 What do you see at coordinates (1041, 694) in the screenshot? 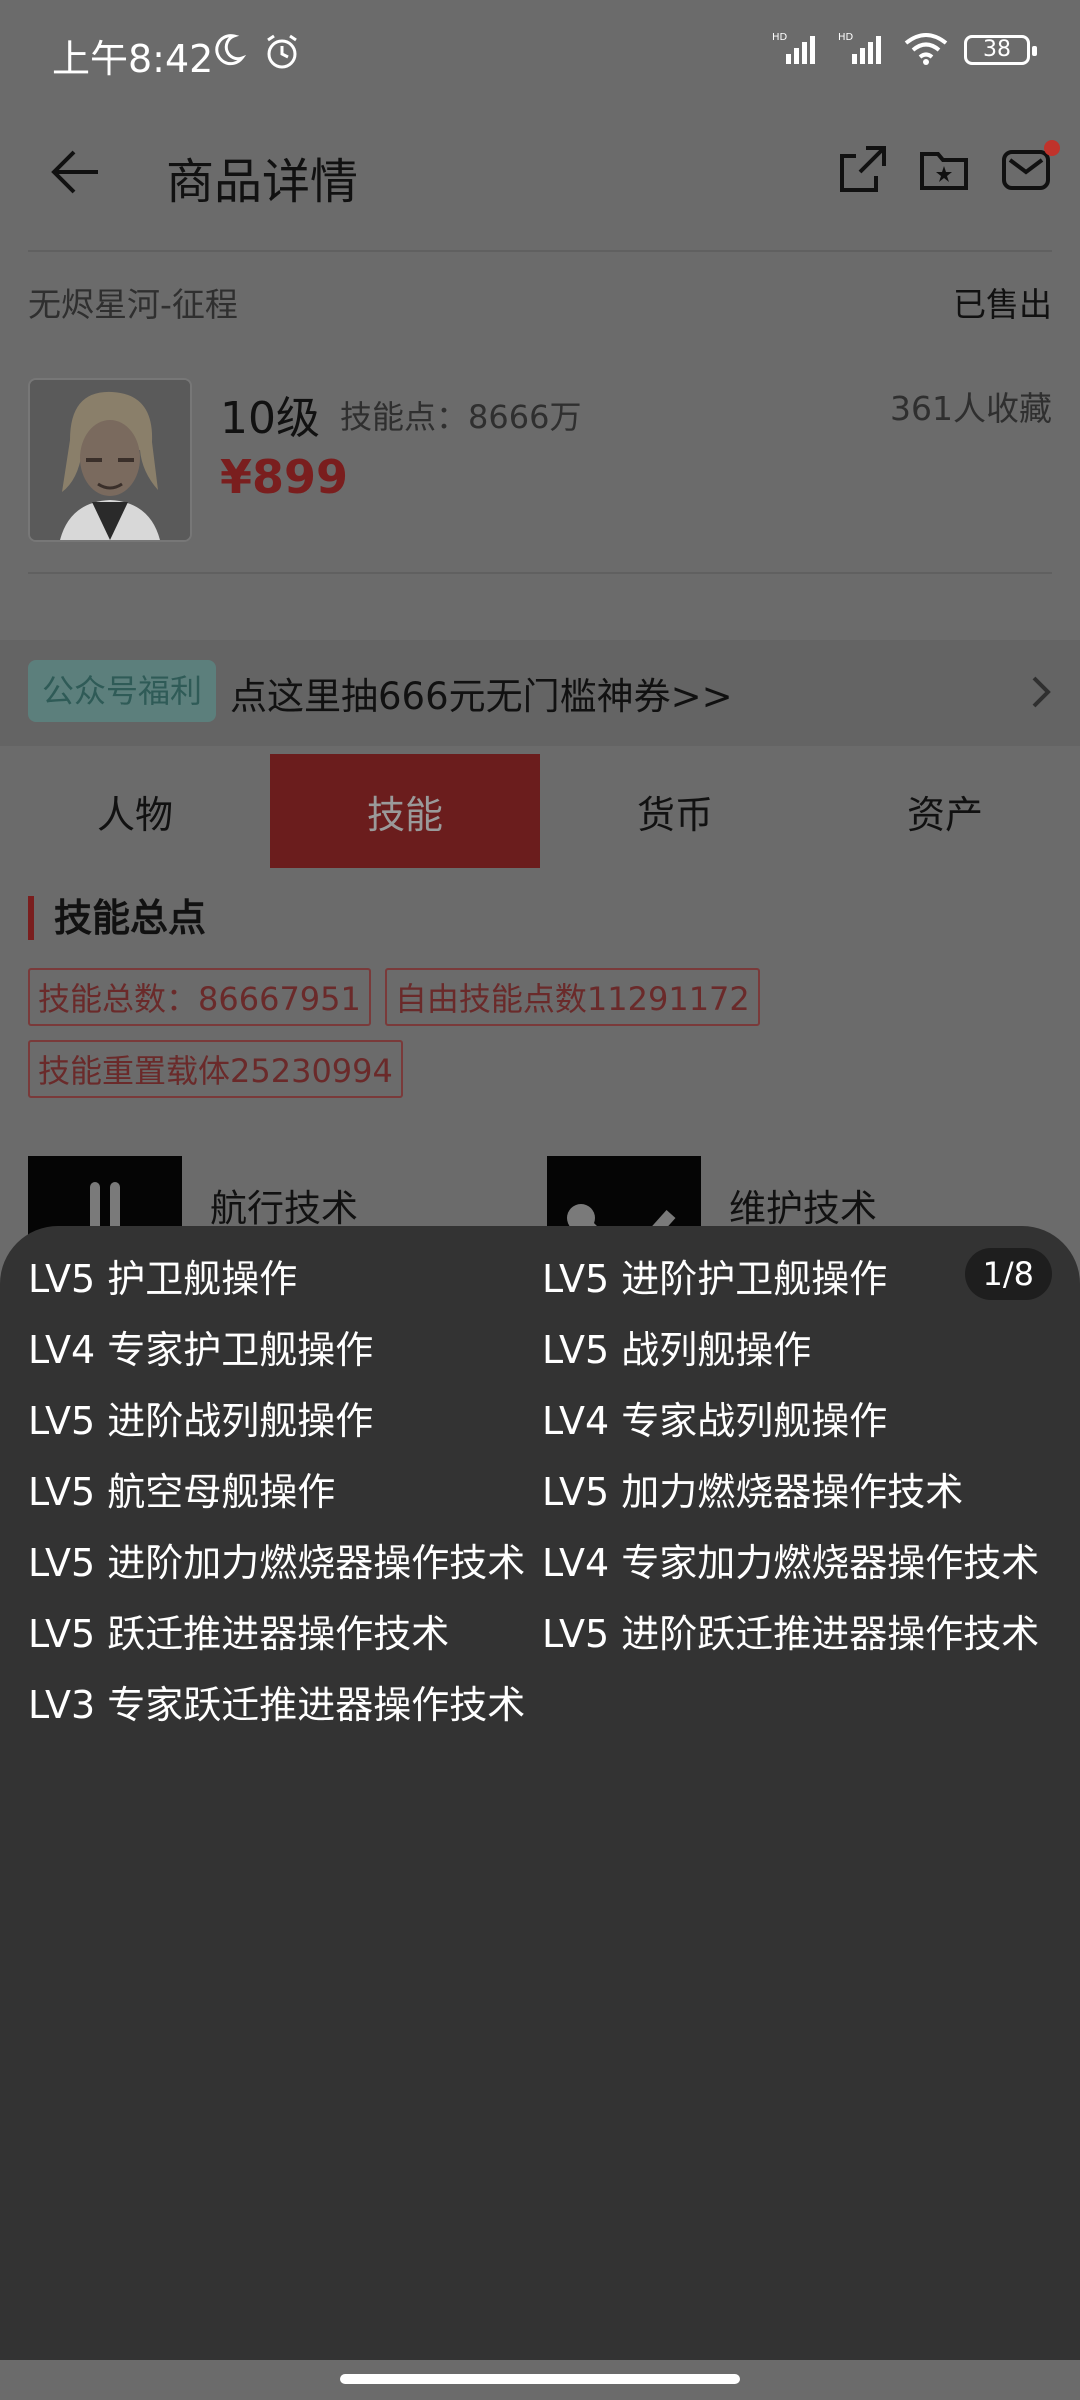
I see `chevron-right-icon` at bounding box center [1041, 694].